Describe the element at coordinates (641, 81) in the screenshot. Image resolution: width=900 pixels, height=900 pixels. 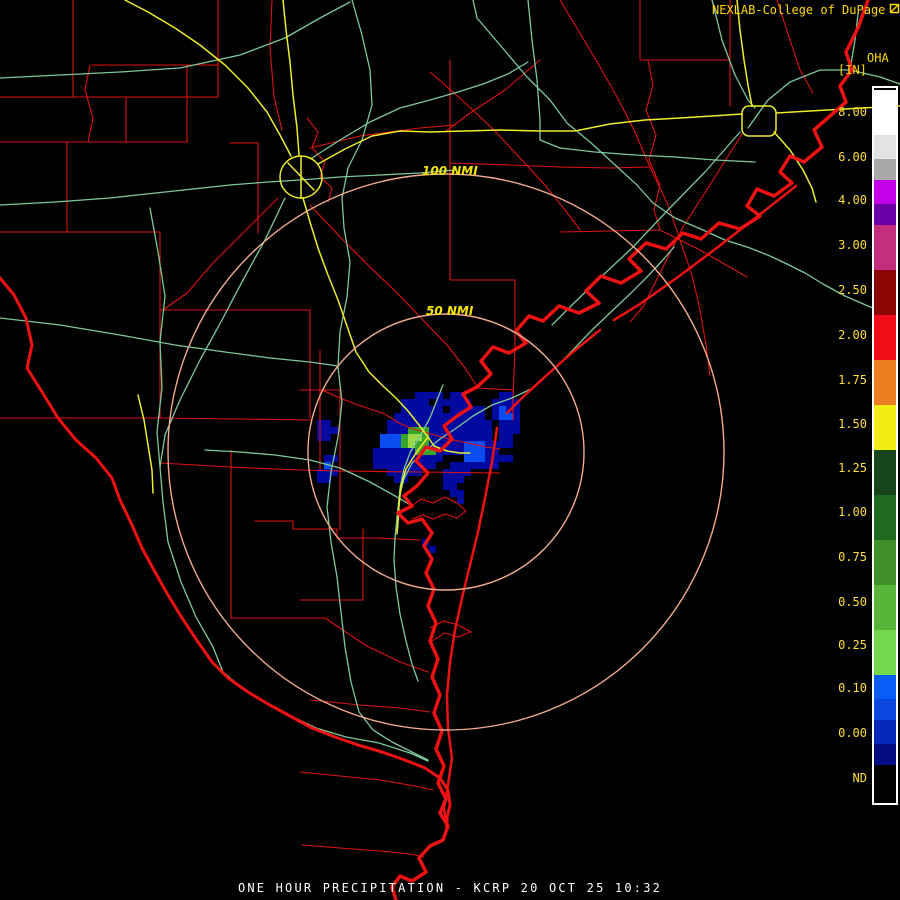
I see `green-highway` at that location.